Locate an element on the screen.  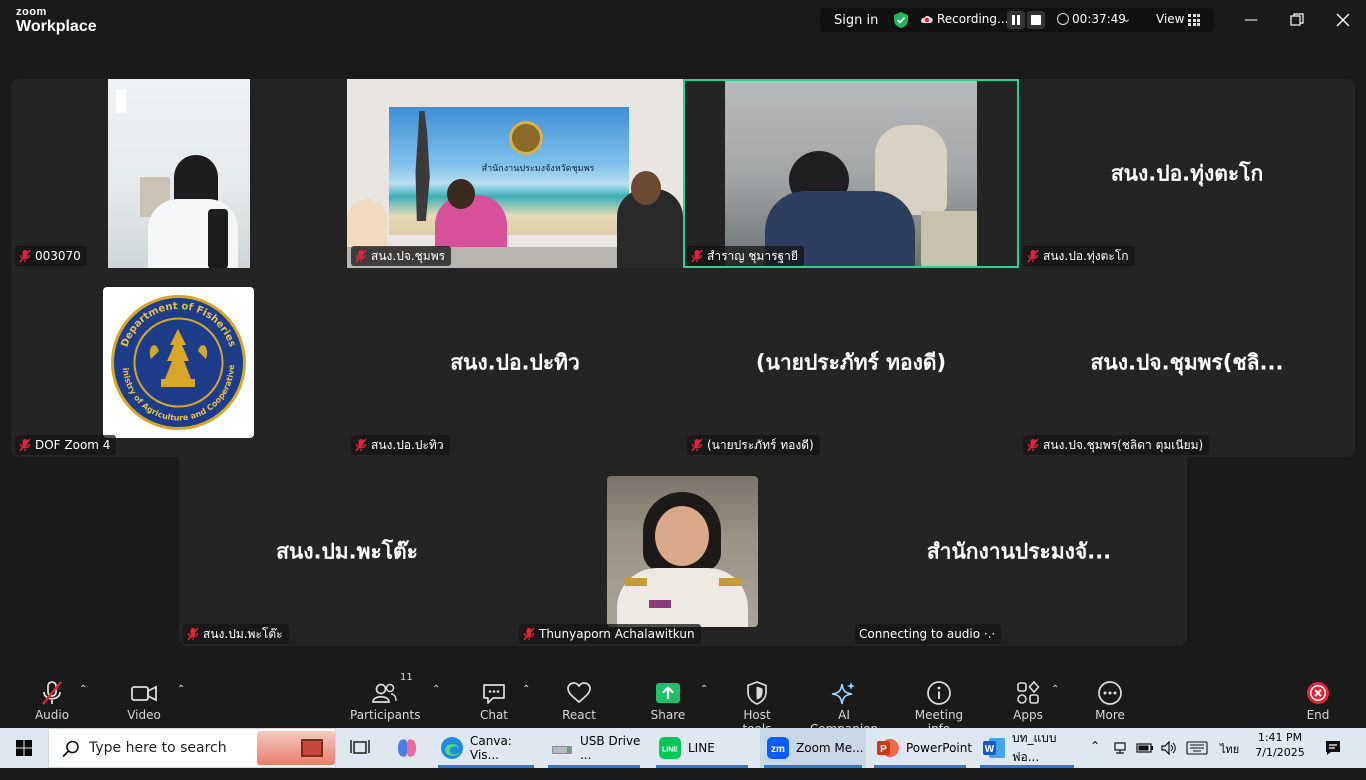
ai-companion-button: AI Companion is located at coordinates (844, 705).